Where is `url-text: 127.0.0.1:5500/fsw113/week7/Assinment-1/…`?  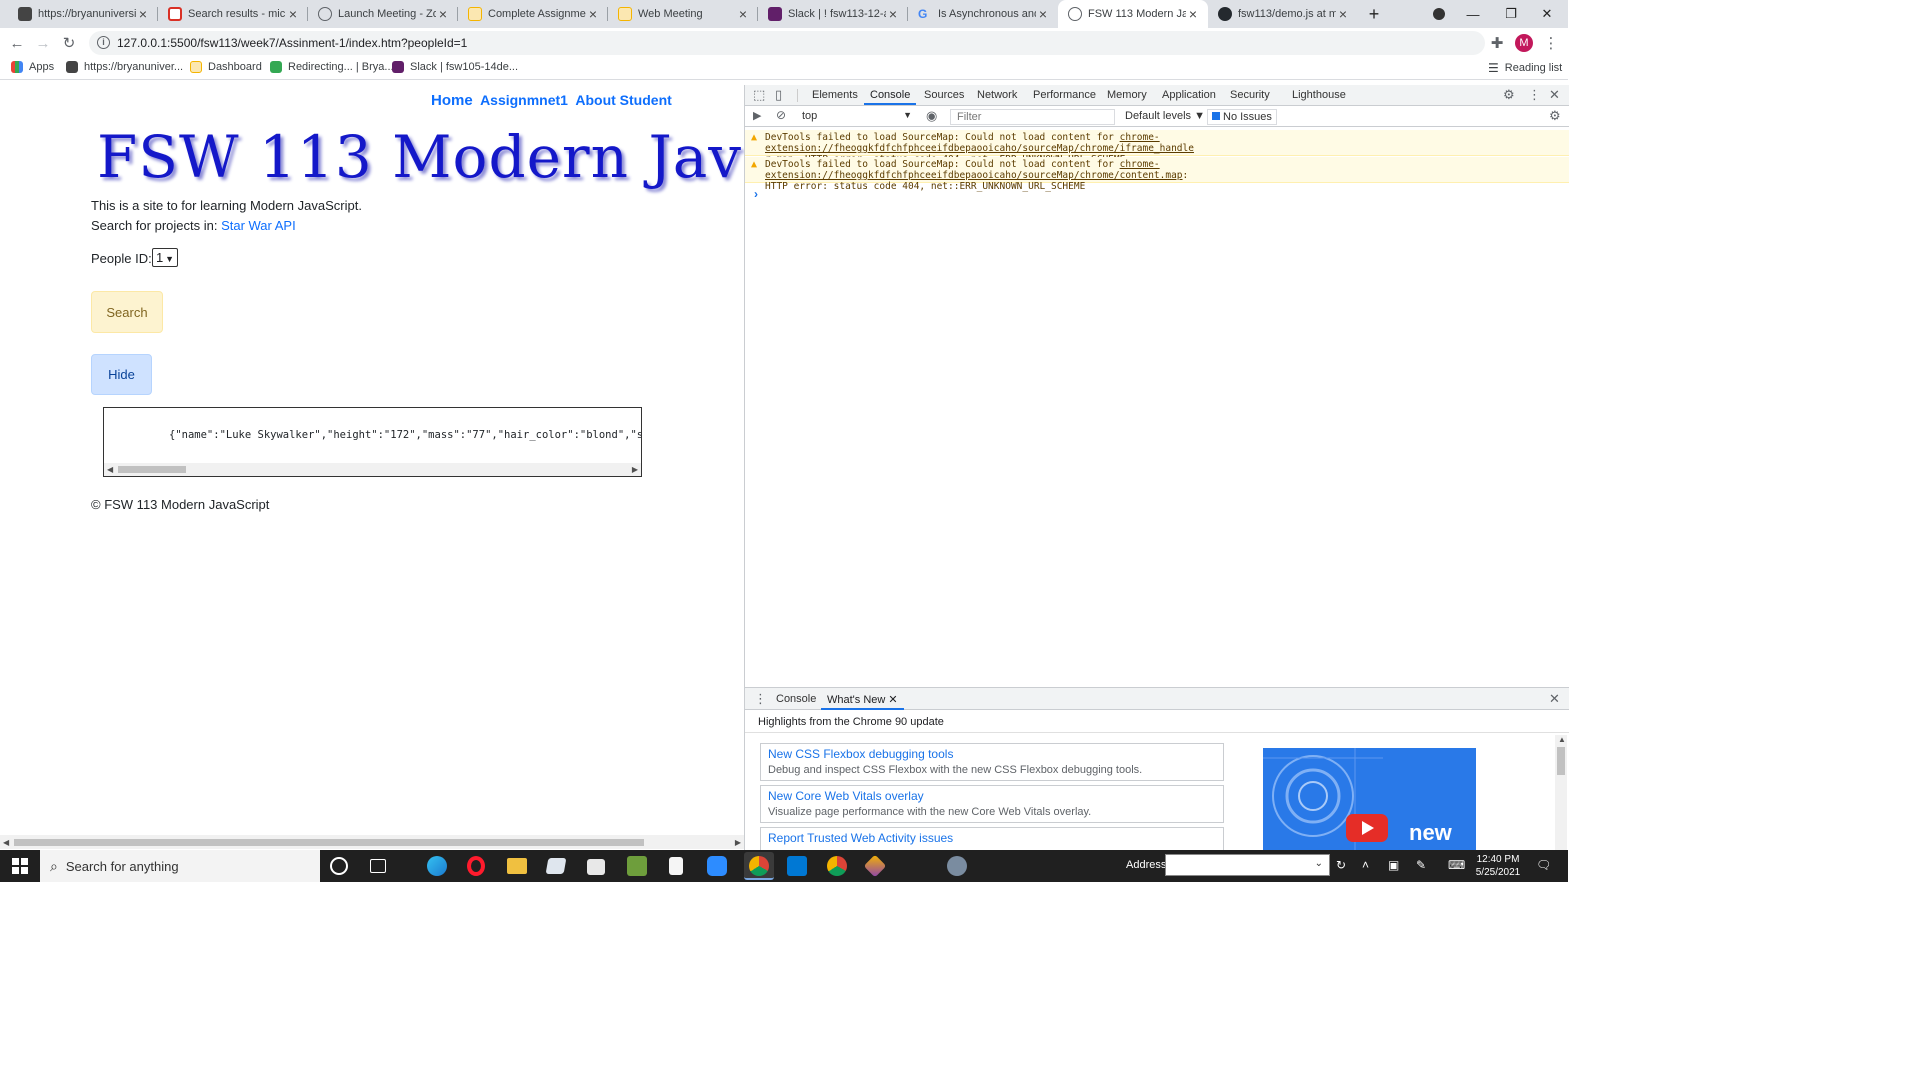 url-text: 127.0.0.1:5500/fsw113/week7/Assinment-1/… is located at coordinates (292, 43).